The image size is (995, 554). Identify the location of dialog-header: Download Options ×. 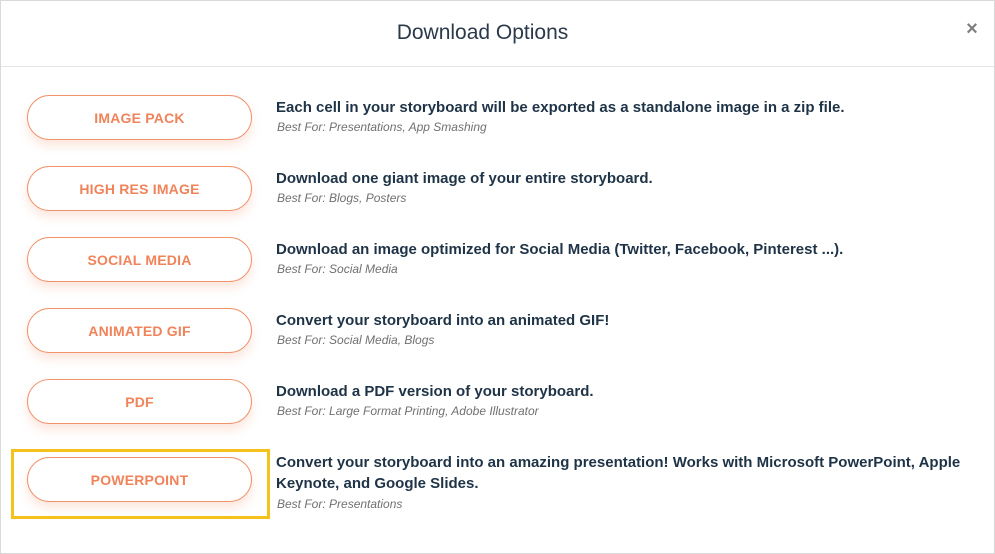
(497, 34).